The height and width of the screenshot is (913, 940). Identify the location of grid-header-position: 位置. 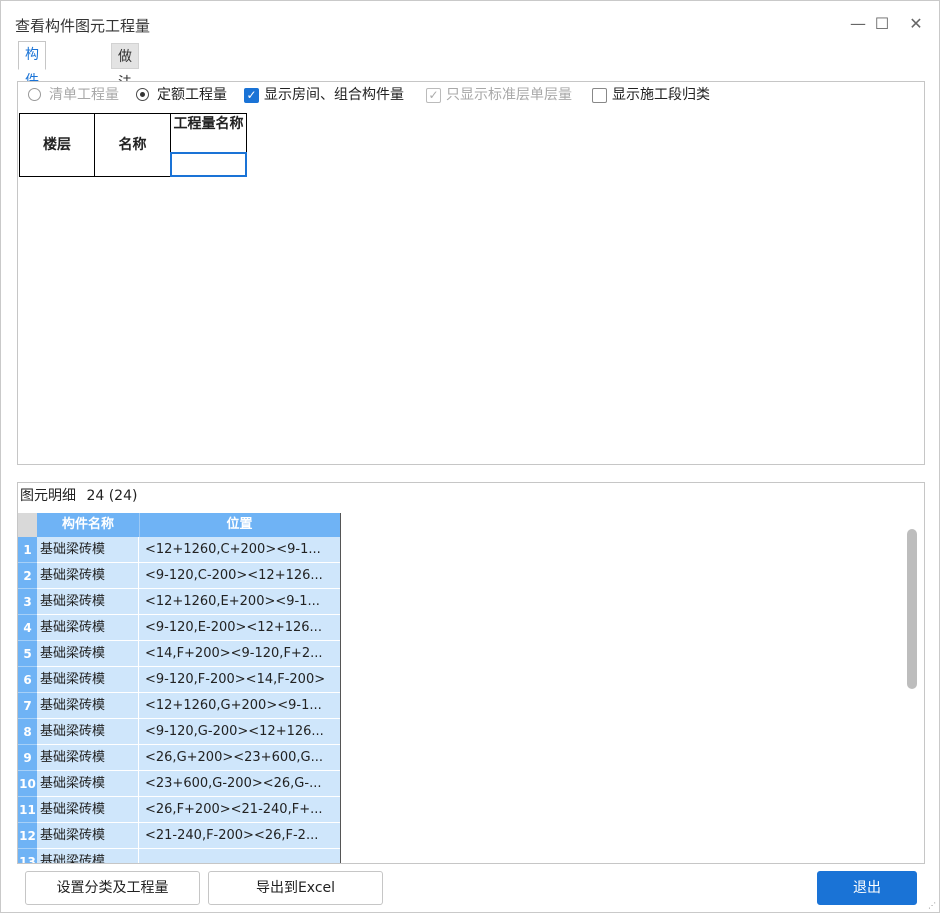
(239, 525).